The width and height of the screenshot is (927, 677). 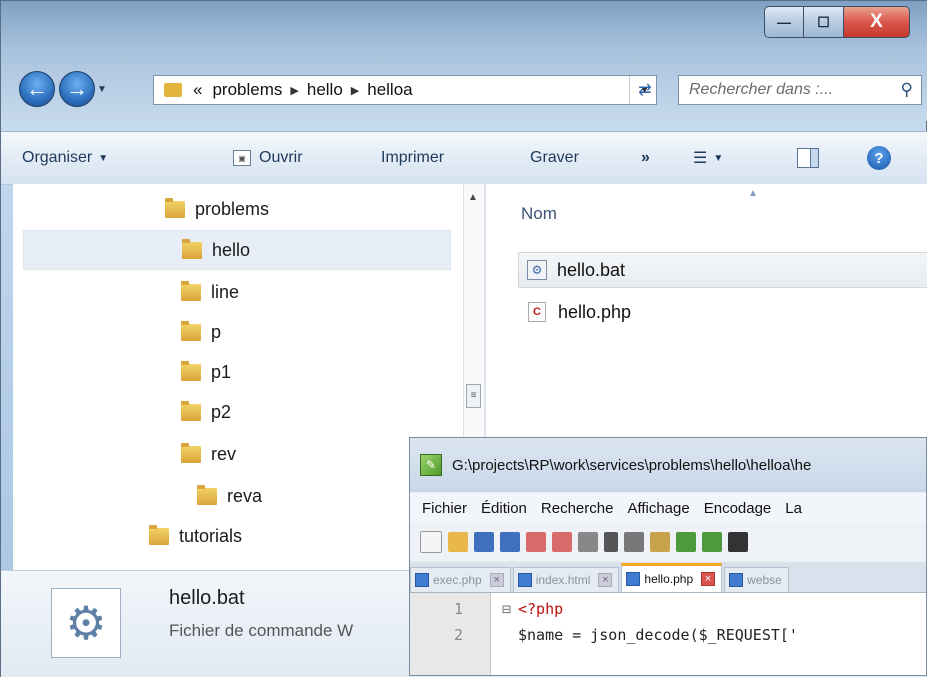 What do you see at coordinates (197, 90) in the screenshot?
I see `address-overflow: «` at bounding box center [197, 90].